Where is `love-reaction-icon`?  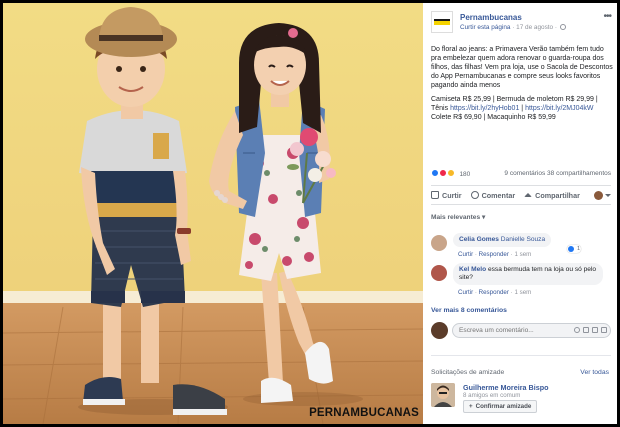
love-reaction-icon is located at coordinates (442, 173).